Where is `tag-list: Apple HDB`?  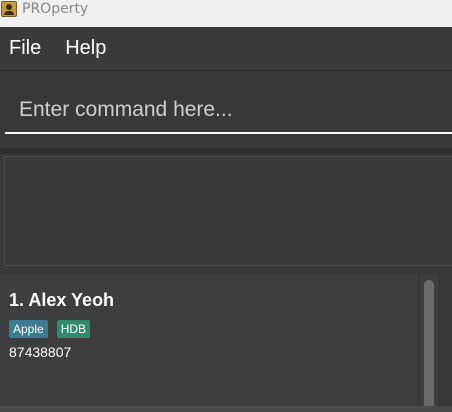 tag-list: Apple HDB is located at coordinates (50, 329).